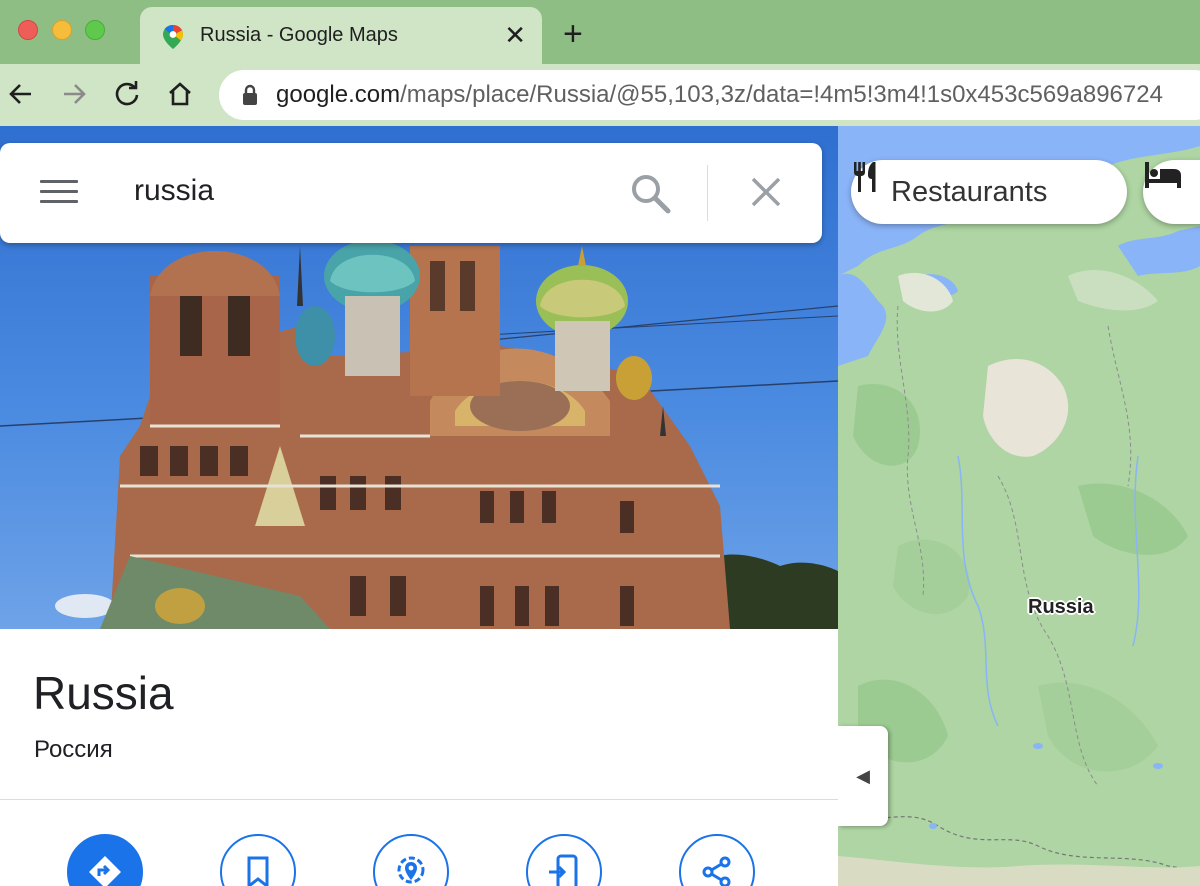 This screenshot has width=1200, height=886. What do you see at coordinates (173, 37) in the screenshot?
I see `google-maps-favicon-icon` at bounding box center [173, 37].